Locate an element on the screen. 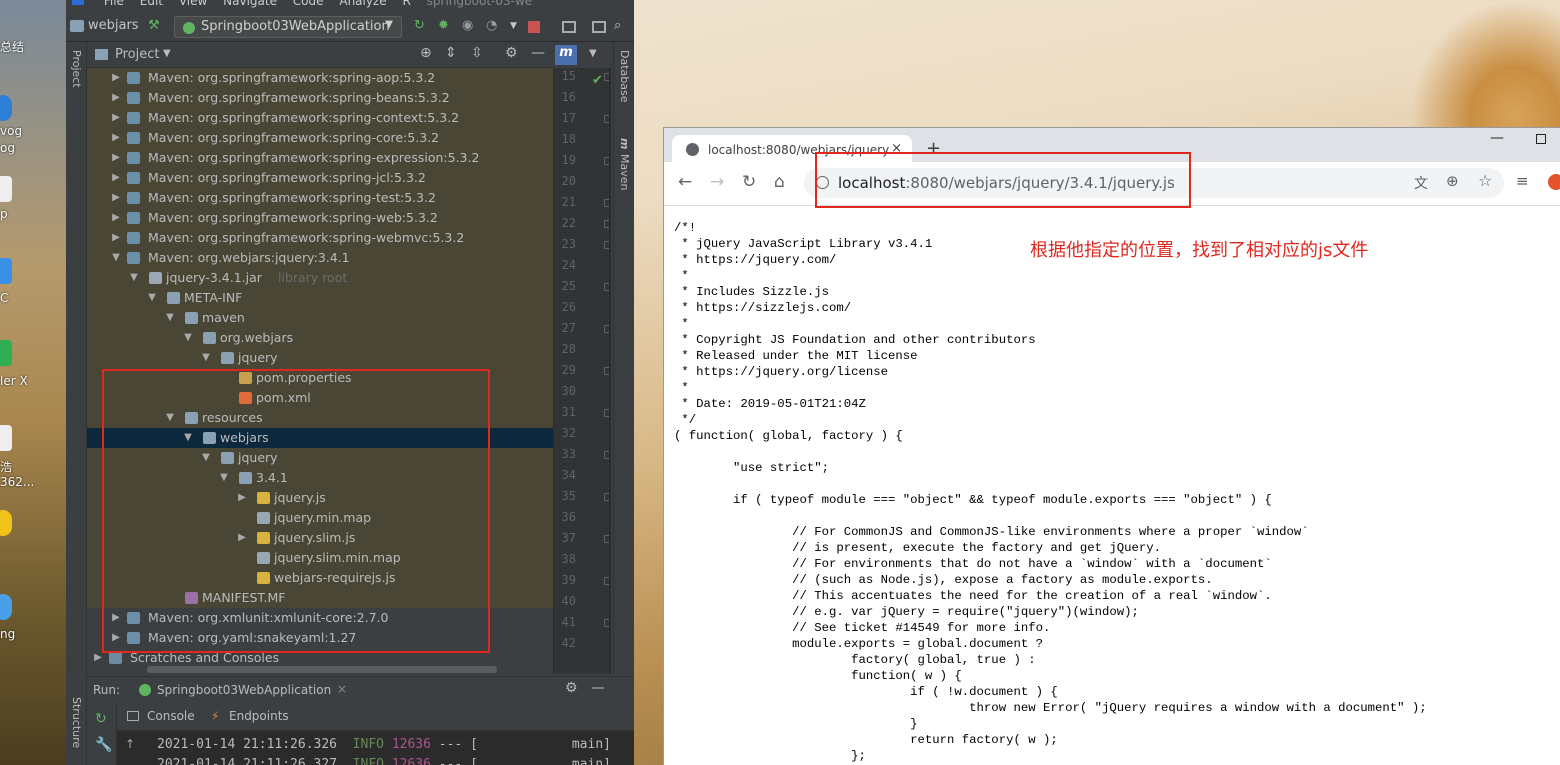 This screenshot has height=765, width=1560. highlight-box-tree is located at coordinates (296, 511).